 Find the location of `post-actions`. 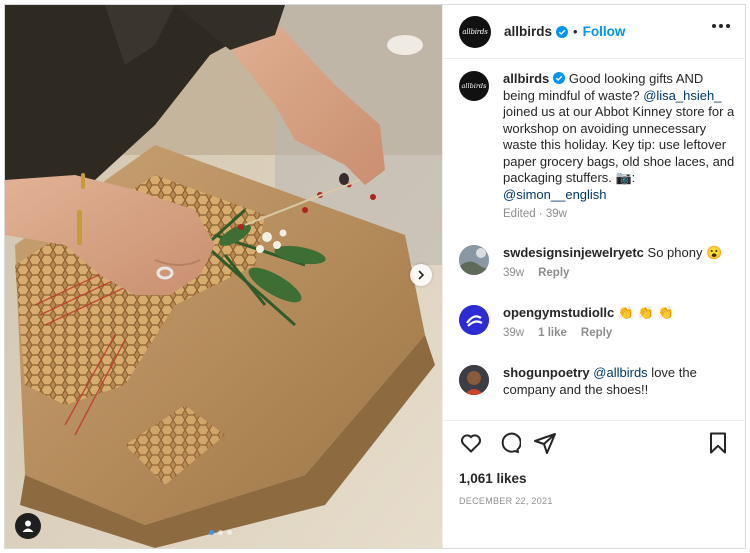

post-actions is located at coordinates (594, 445).